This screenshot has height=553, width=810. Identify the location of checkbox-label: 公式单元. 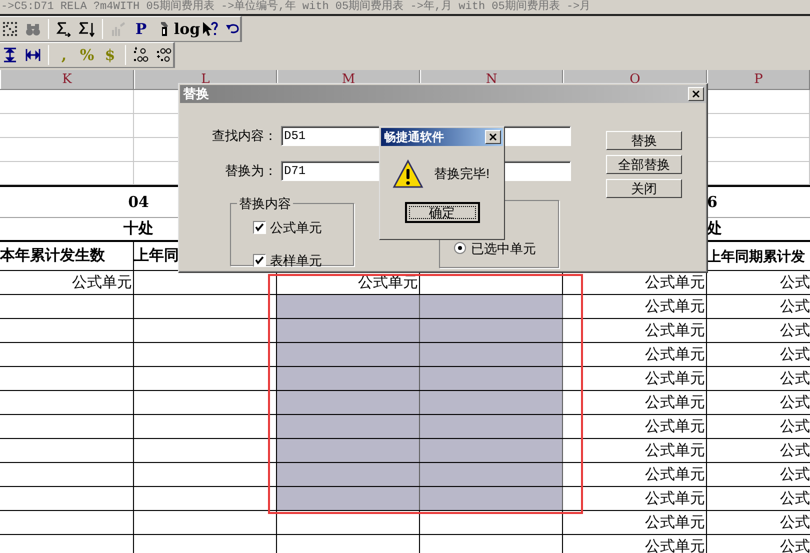
(296, 227).